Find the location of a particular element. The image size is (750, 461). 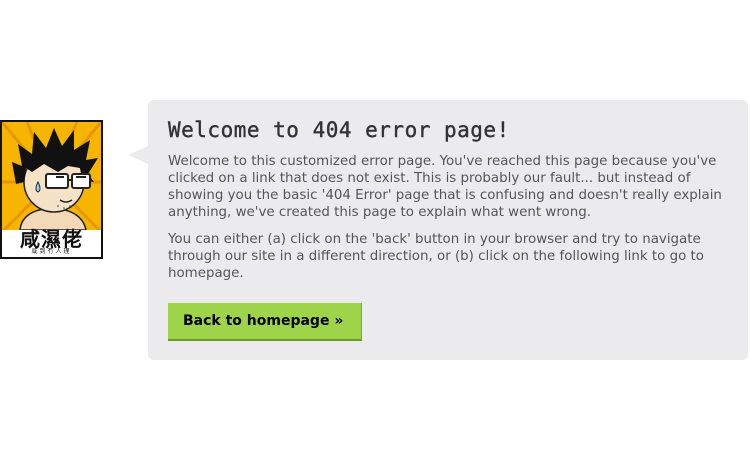

speech-bubble-tail is located at coordinates (138, 155).